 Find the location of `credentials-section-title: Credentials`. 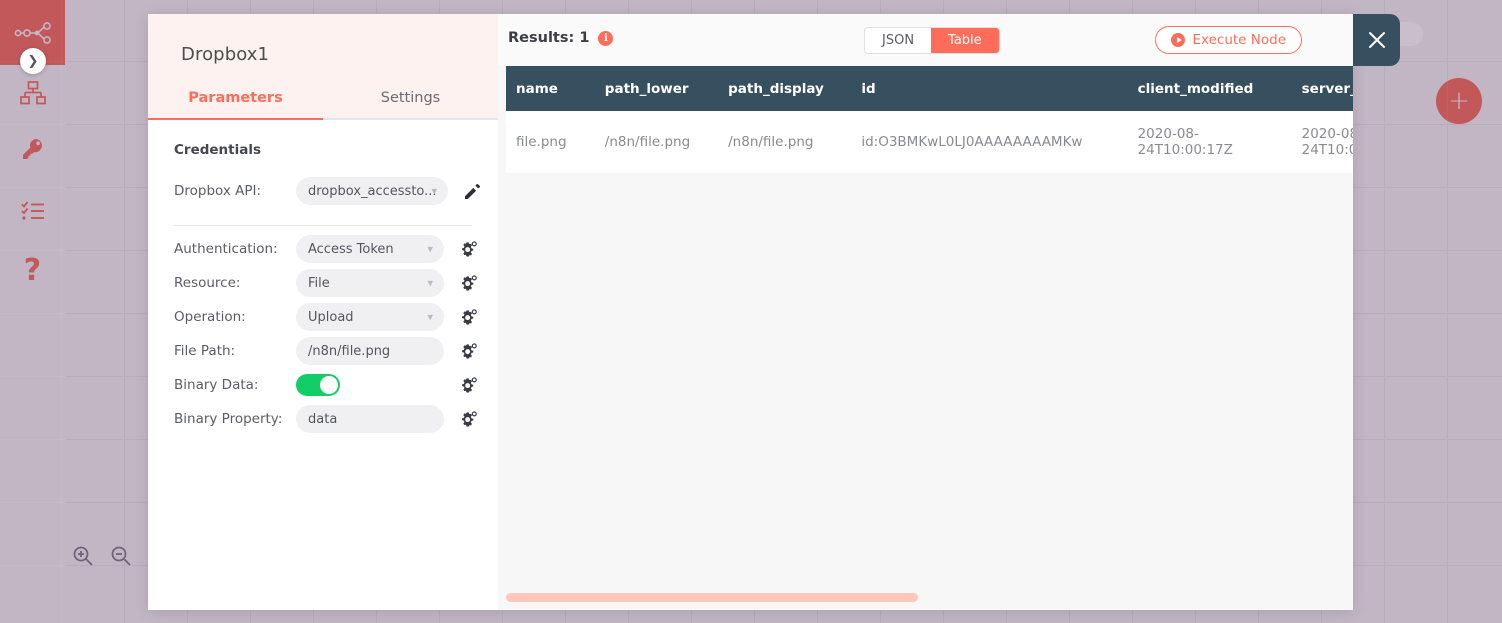

credentials-section-title: Credentials is located at coordinates (218, 150).